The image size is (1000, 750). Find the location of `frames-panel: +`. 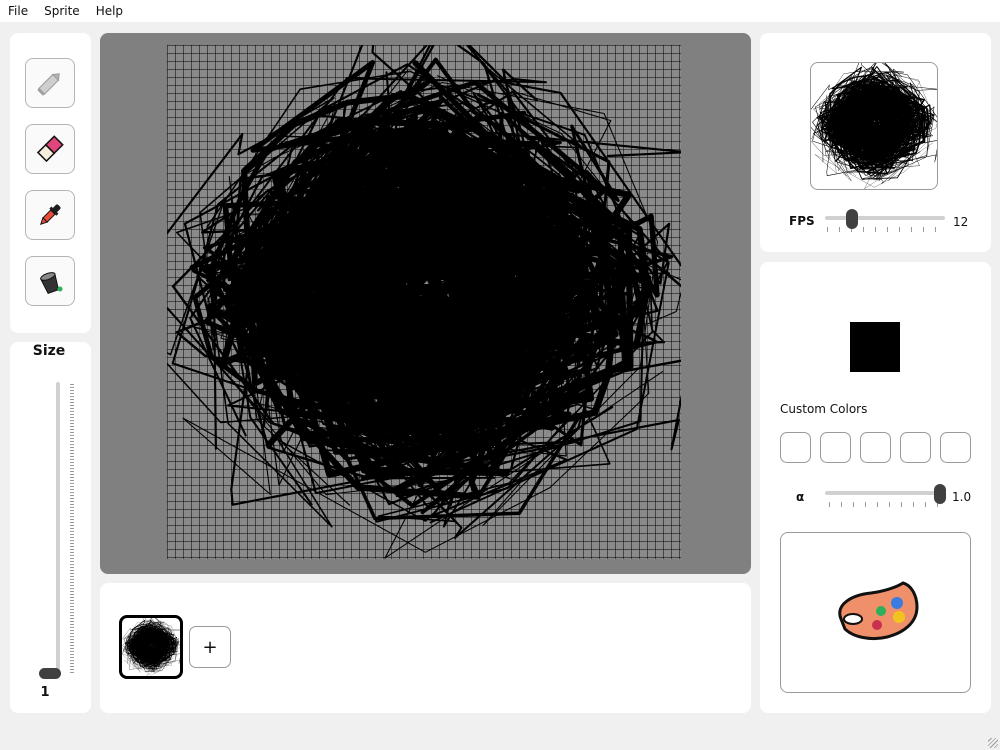

frames-panel: + is located at coordinates (425, 648).